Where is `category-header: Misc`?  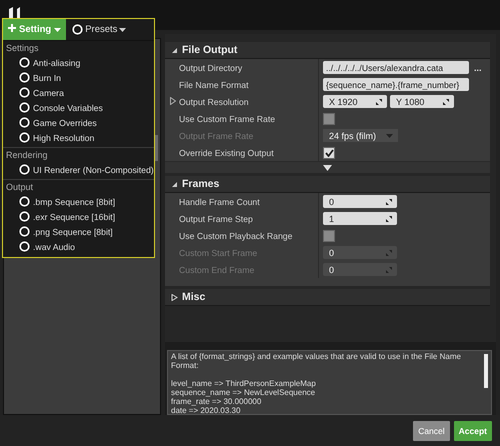 category-header: Misc is located at coordinates (327, 297).